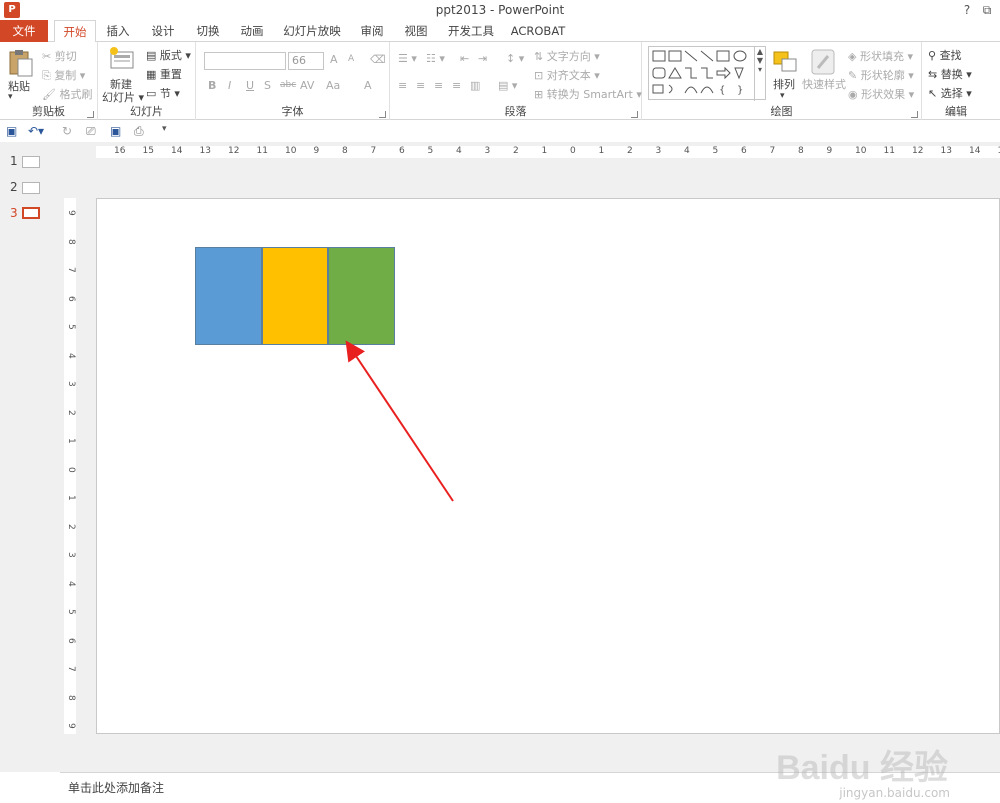 This screenshot has width=1000, height=803. What do you see at coordinates (14, 187) in the screenshot?
I see `slide-thumb-2: 2` at bounding box center [14, 187].